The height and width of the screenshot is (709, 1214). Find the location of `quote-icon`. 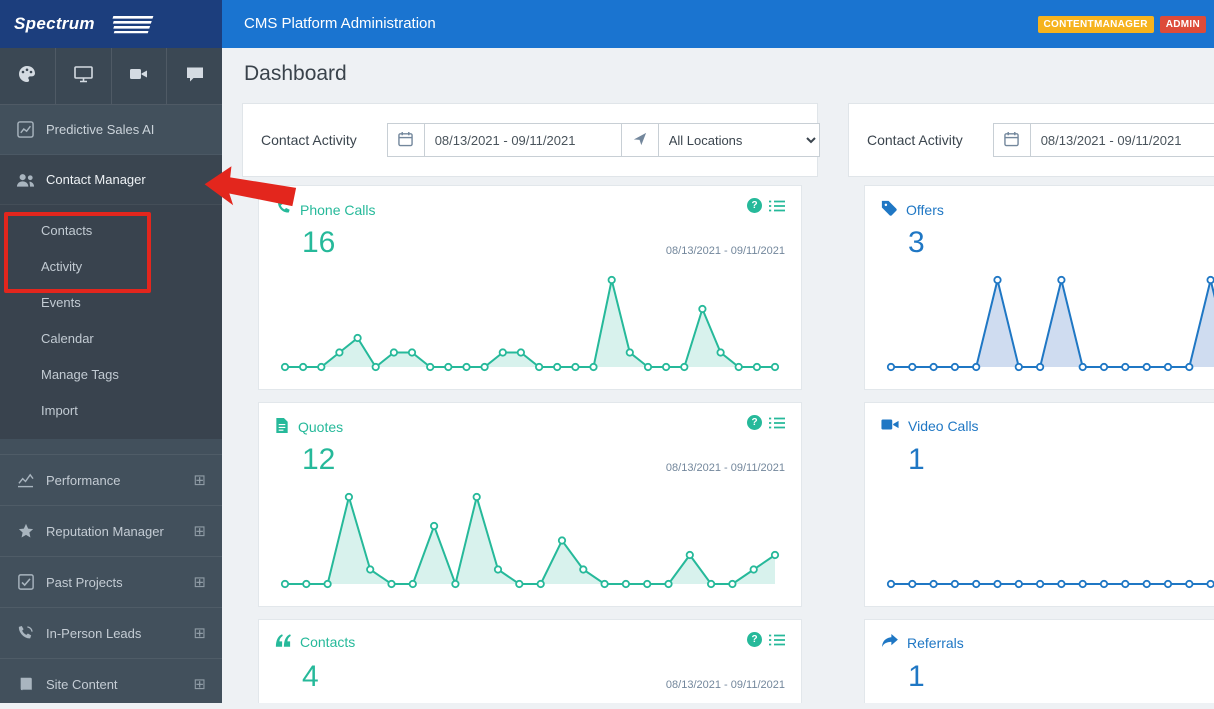

quote-icon is located at coordinates (283, 642).